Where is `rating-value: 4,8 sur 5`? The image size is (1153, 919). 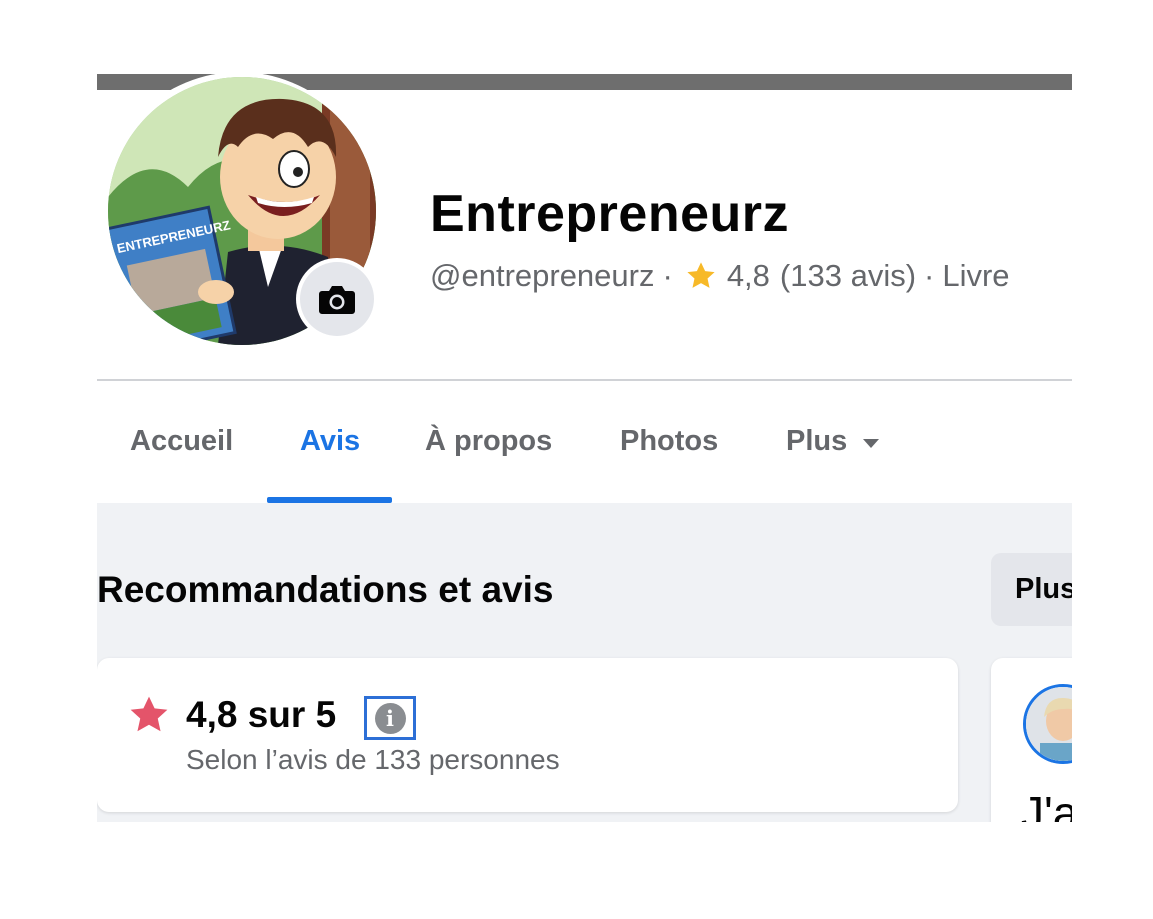
rating-value: 4,8 sur 5 is located at coordinates (261, 714).